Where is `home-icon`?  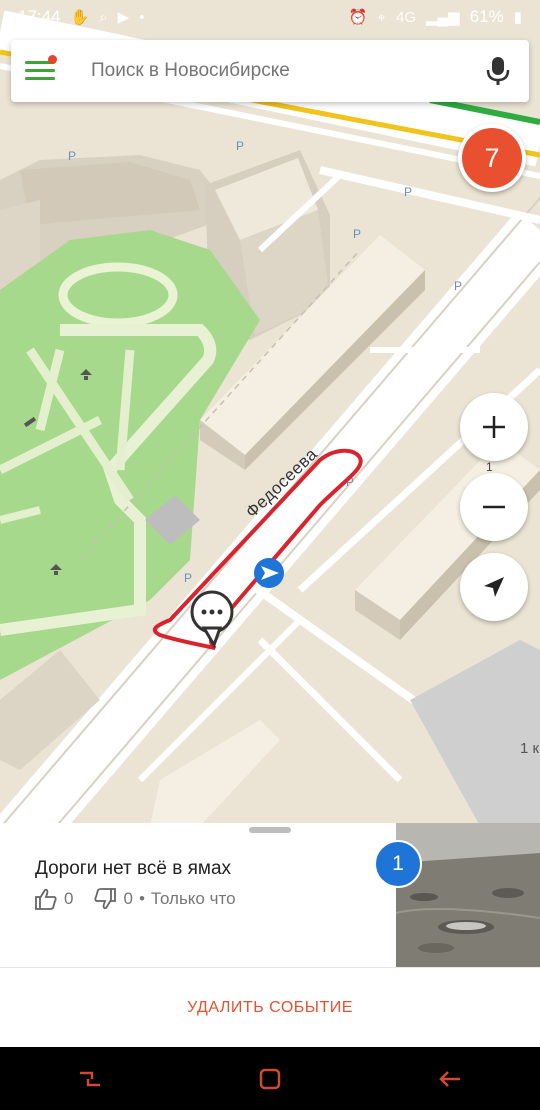 home-icon is located at coordinates (270, 1079).